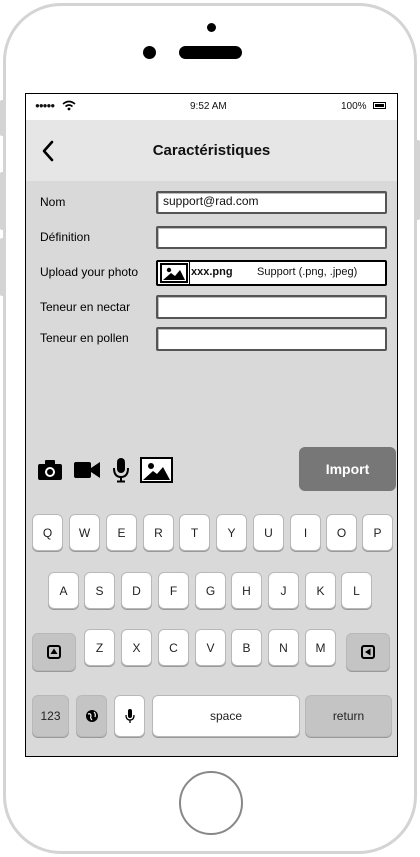 Image resolution: width=420 pixels, height=857 pixels. I want to click on key-x: X, so click(136, 647).